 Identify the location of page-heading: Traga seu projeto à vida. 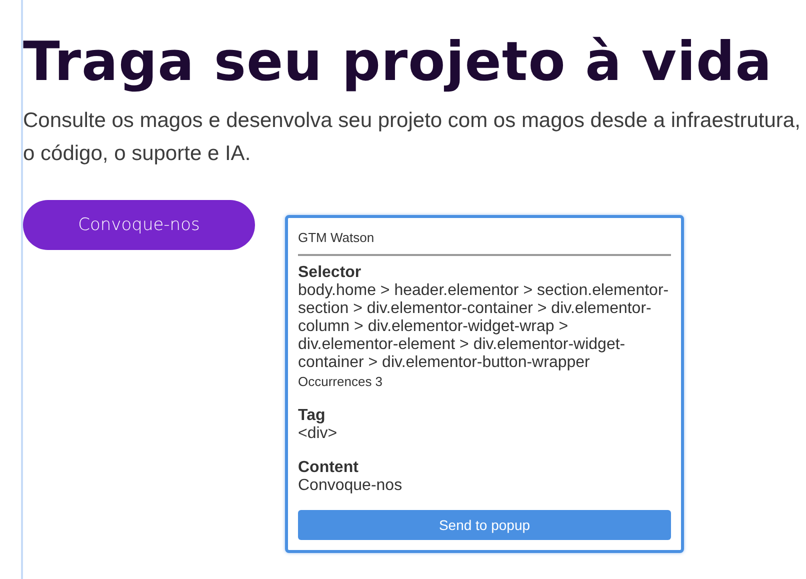
(398, 62).